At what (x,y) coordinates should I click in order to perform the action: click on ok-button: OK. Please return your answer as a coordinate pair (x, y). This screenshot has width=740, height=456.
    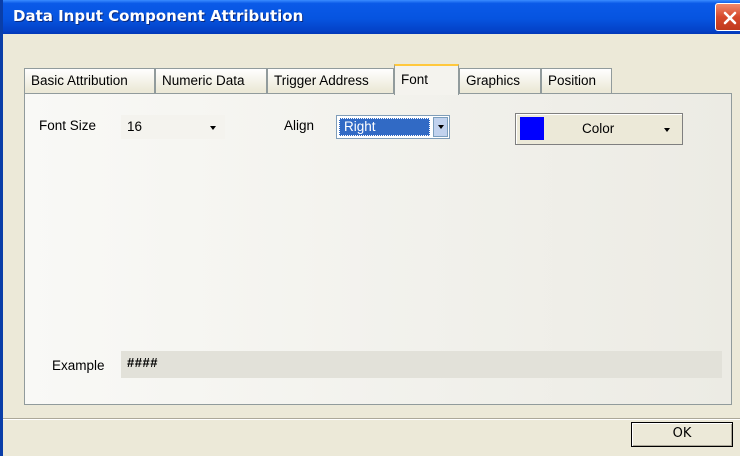
    Looking at the image, I should click on (682, 434).